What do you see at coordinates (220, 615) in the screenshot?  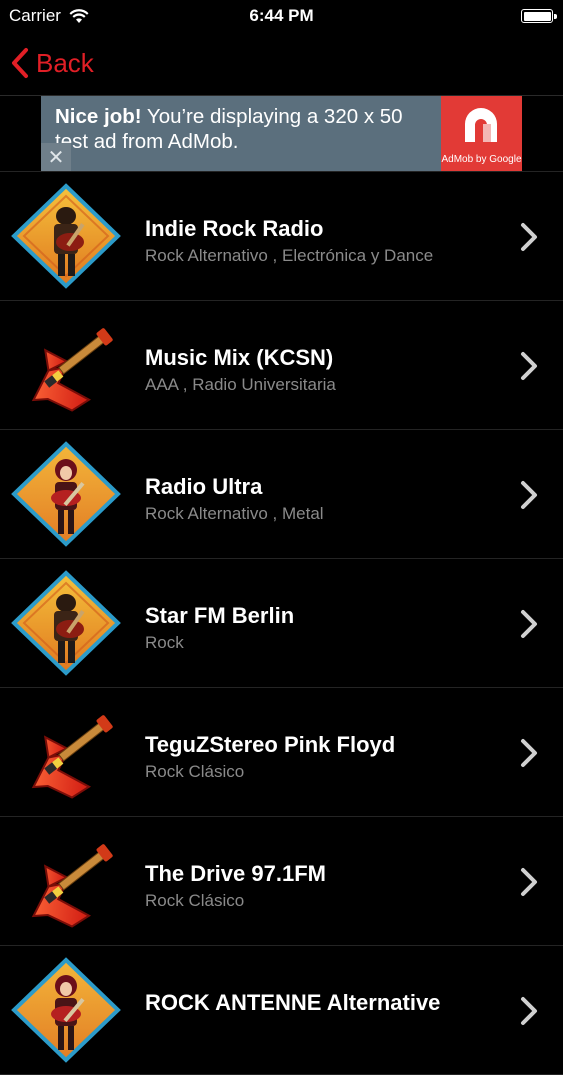 I see `station-title: Star FM Berlin` at bounding box center [220, 615].